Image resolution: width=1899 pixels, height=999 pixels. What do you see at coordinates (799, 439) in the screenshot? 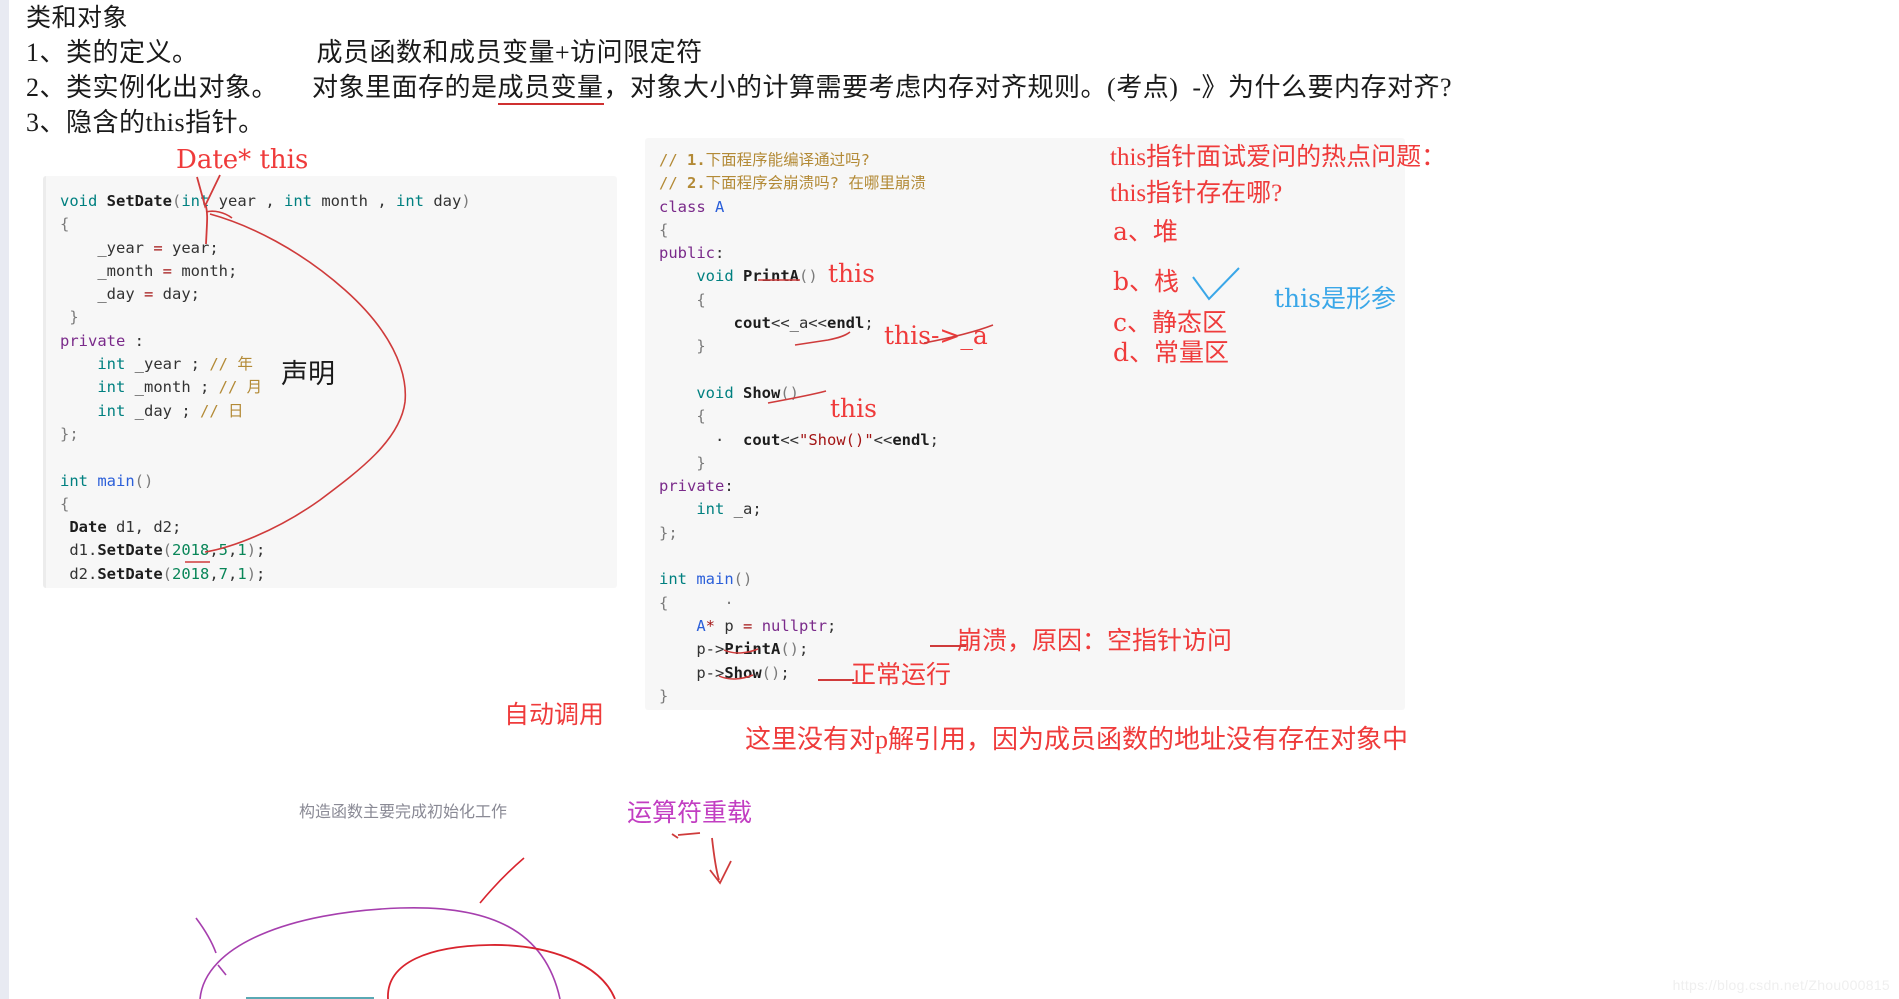
I see `code-line: · cout<<"Show()"<<endl;` at bounding box center [799, 439].